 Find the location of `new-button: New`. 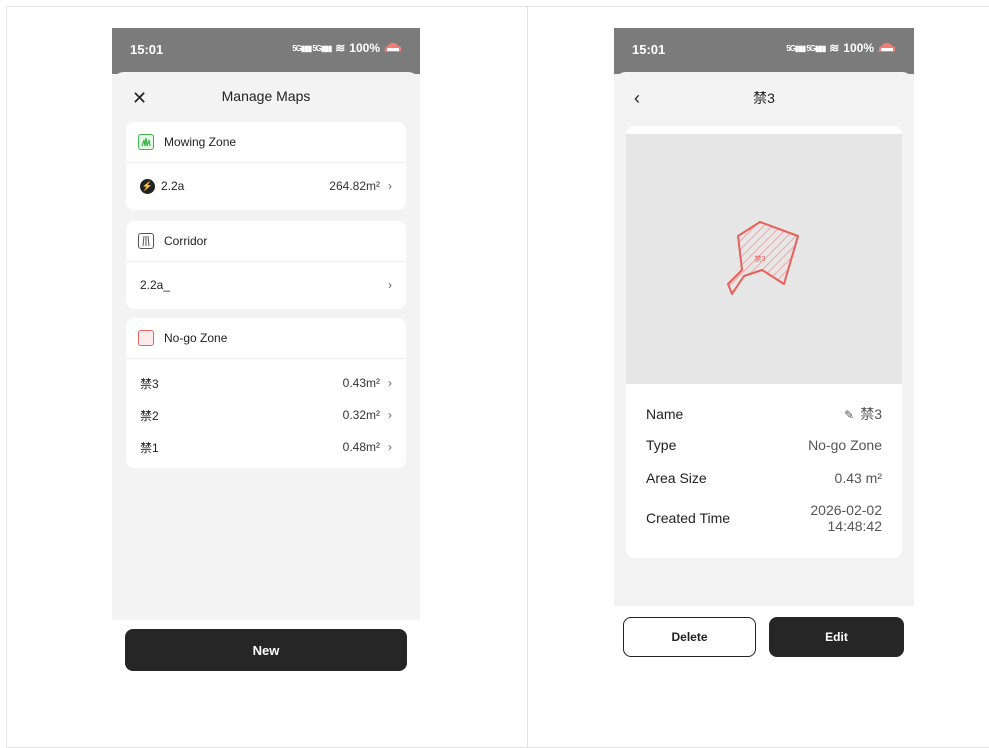

new-button: New is located at coordinates (266, 650).